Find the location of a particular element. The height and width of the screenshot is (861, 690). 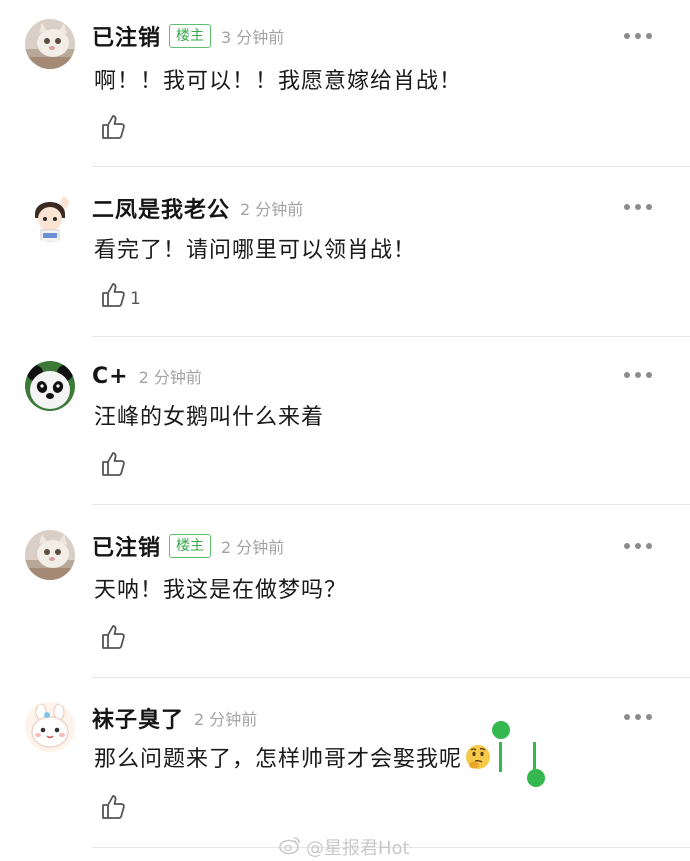

comment-header: 已注销 楼主 3 分钟前 is located at coordinates (188, 36).